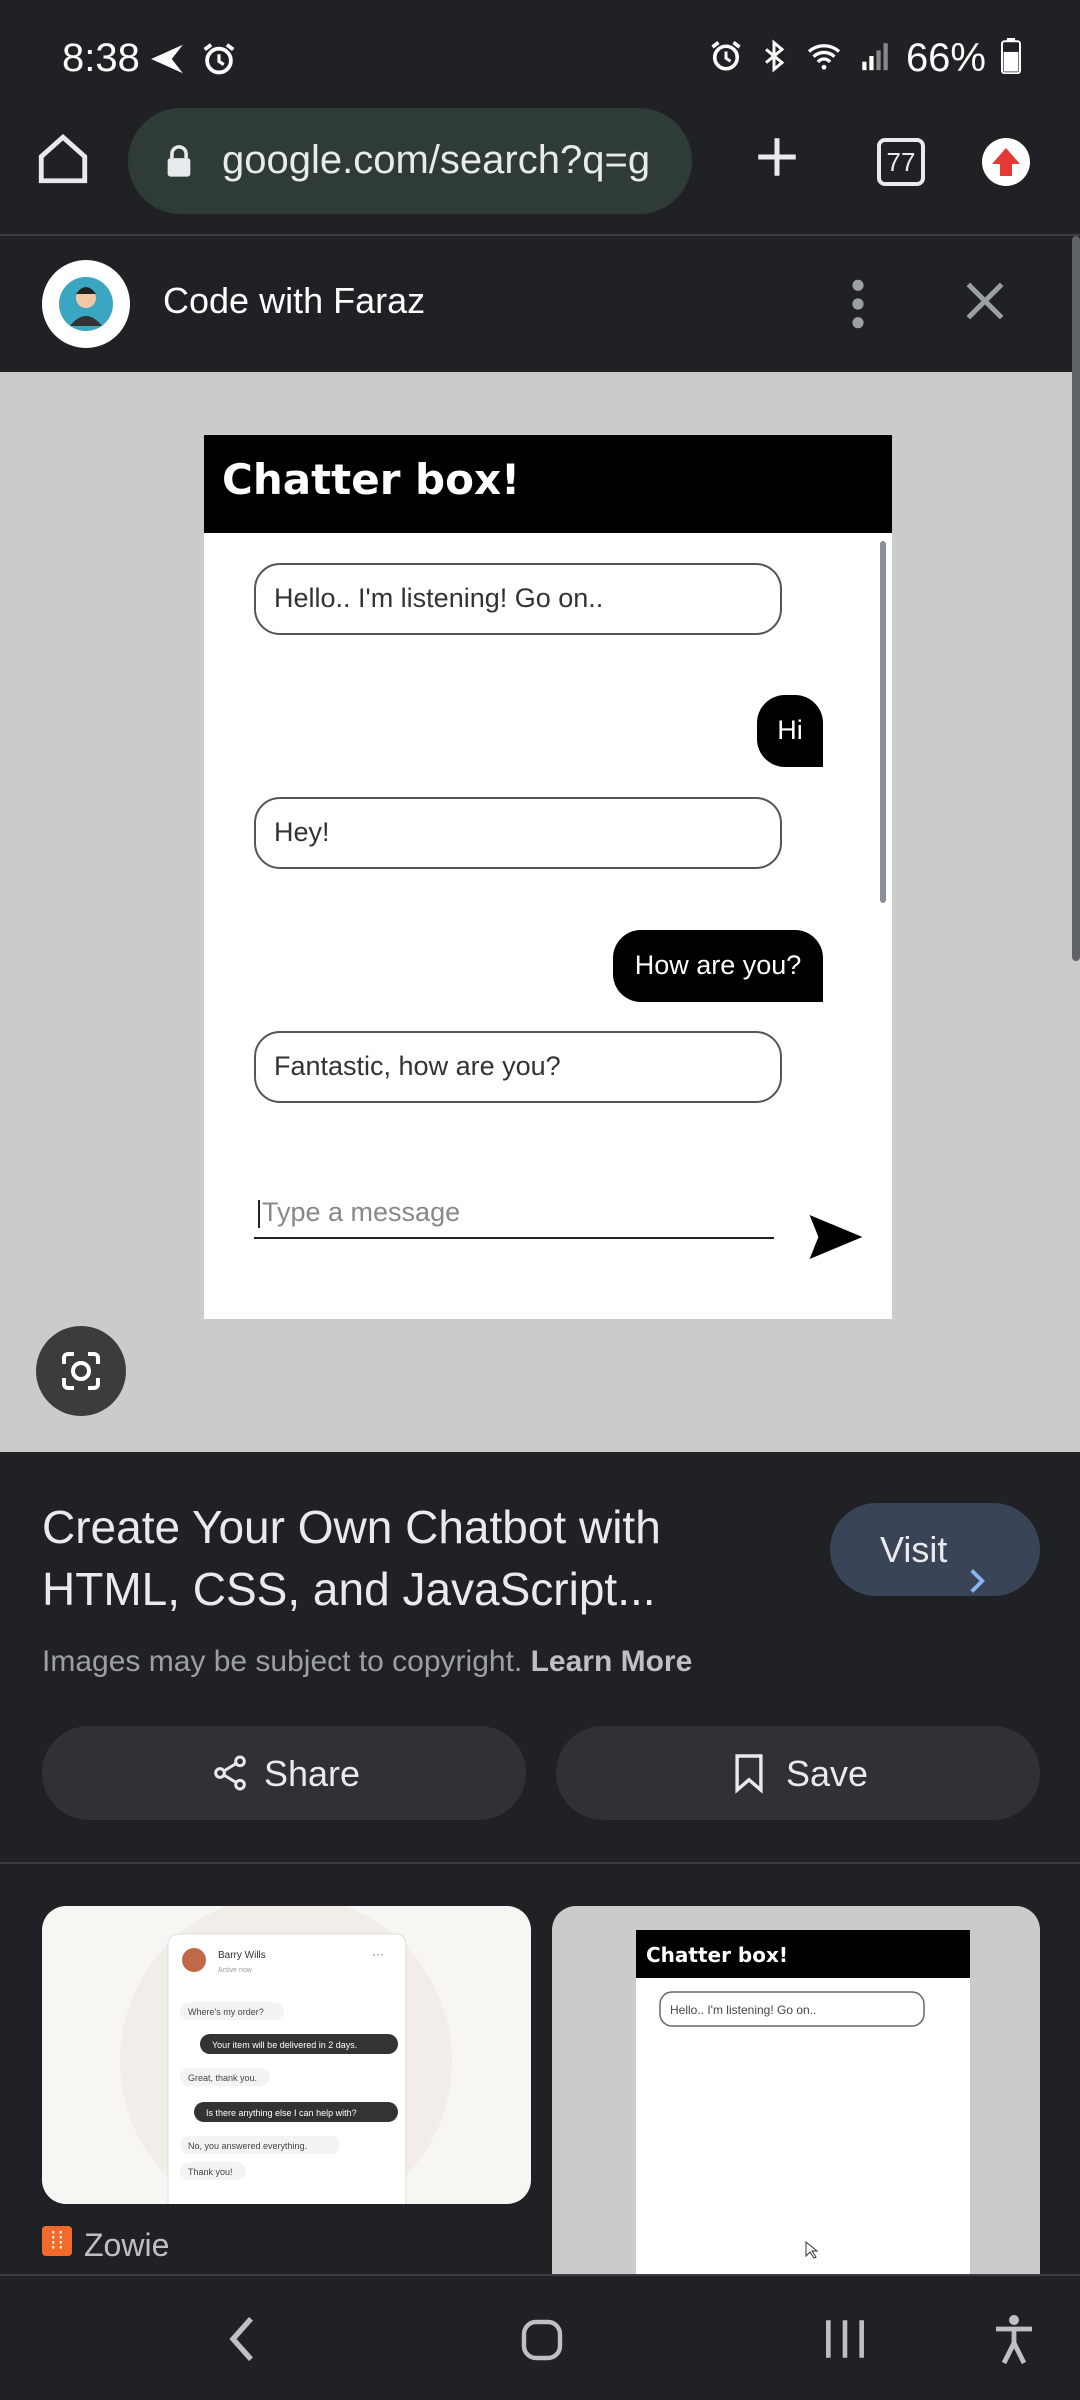 The height and width of the screenshot is (2400, 1080). I want to click on thumb-contact-name: Barry Wills, so click(242, 1955).